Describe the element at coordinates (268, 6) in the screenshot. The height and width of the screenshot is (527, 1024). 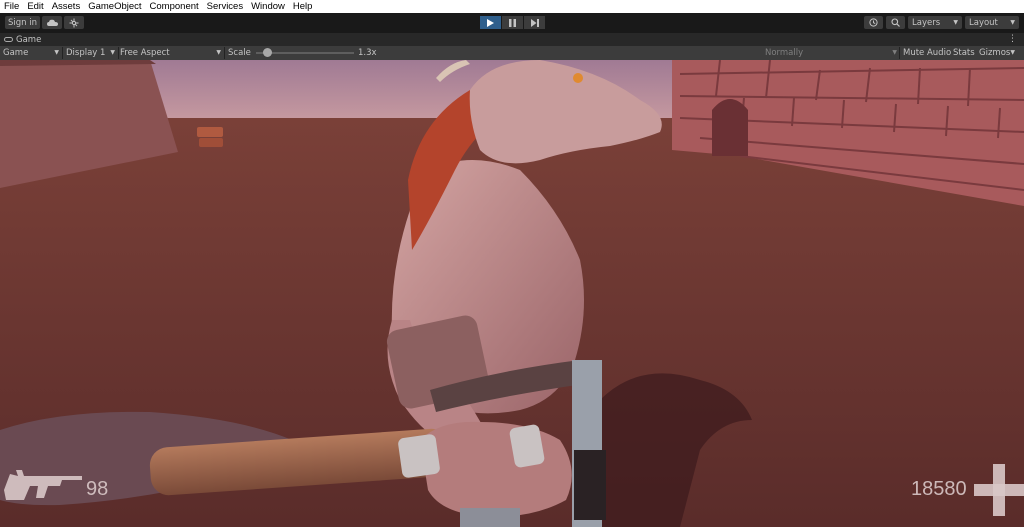
I see `menu-window: Window` at that location.